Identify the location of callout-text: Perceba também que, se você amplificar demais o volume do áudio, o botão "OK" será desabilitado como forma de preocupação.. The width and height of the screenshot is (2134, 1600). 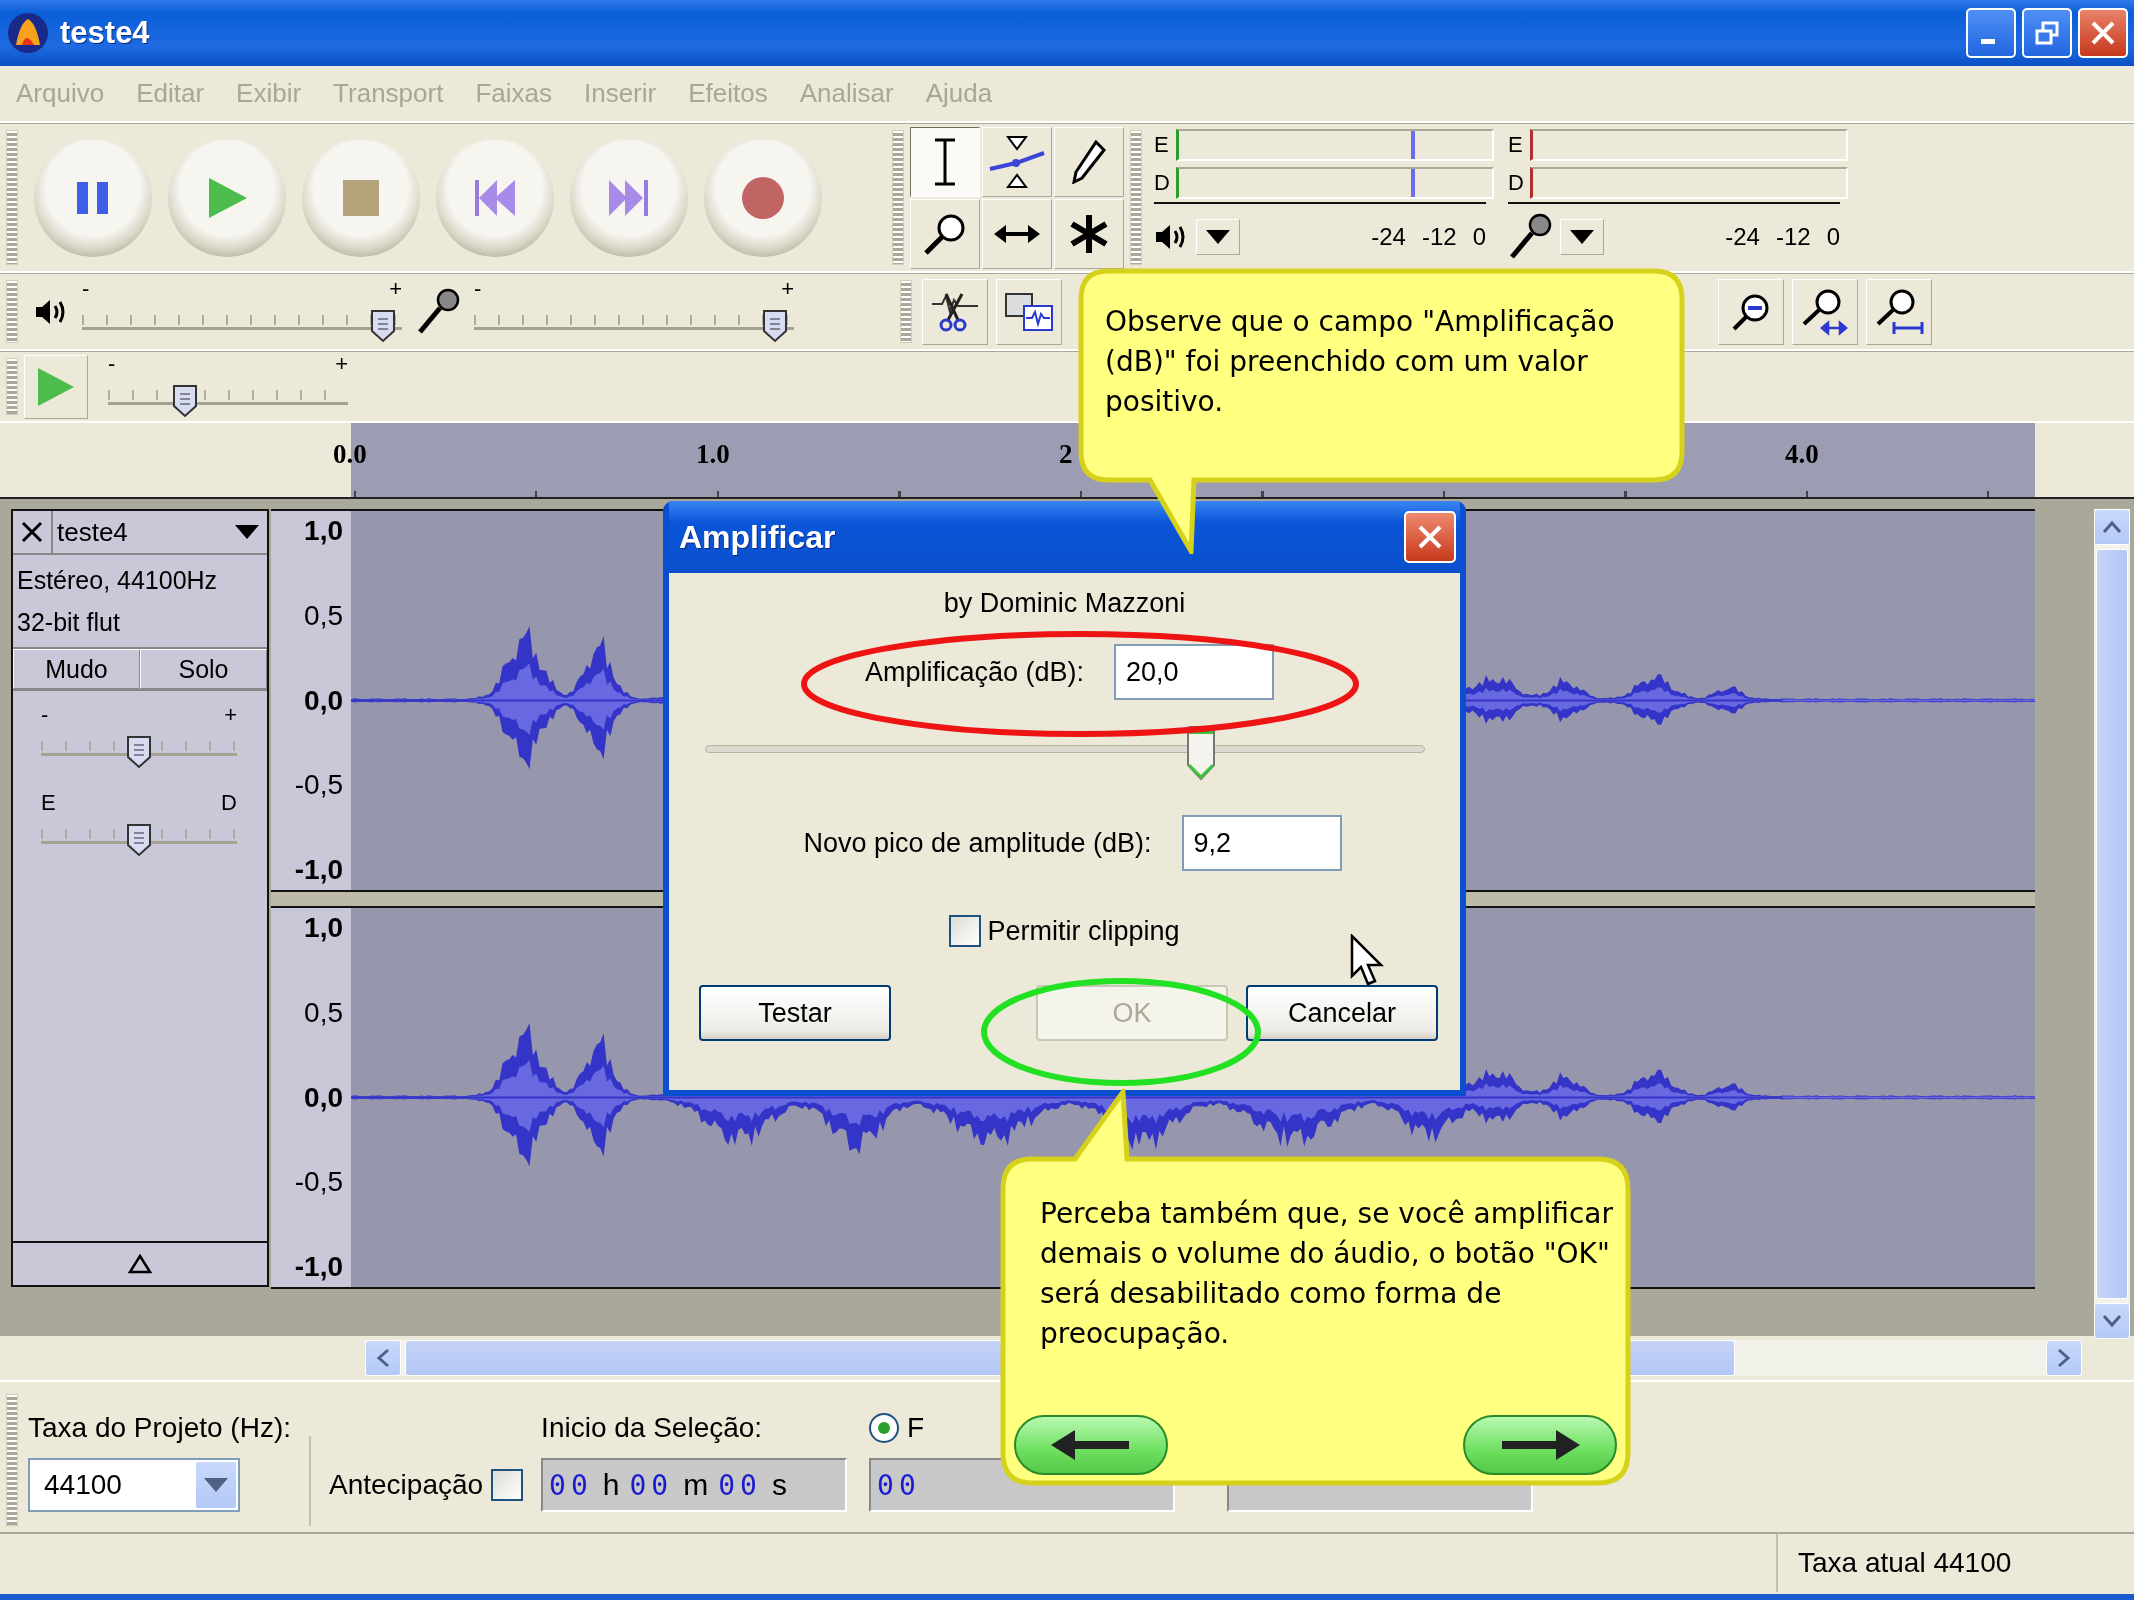
(1327, 1274).